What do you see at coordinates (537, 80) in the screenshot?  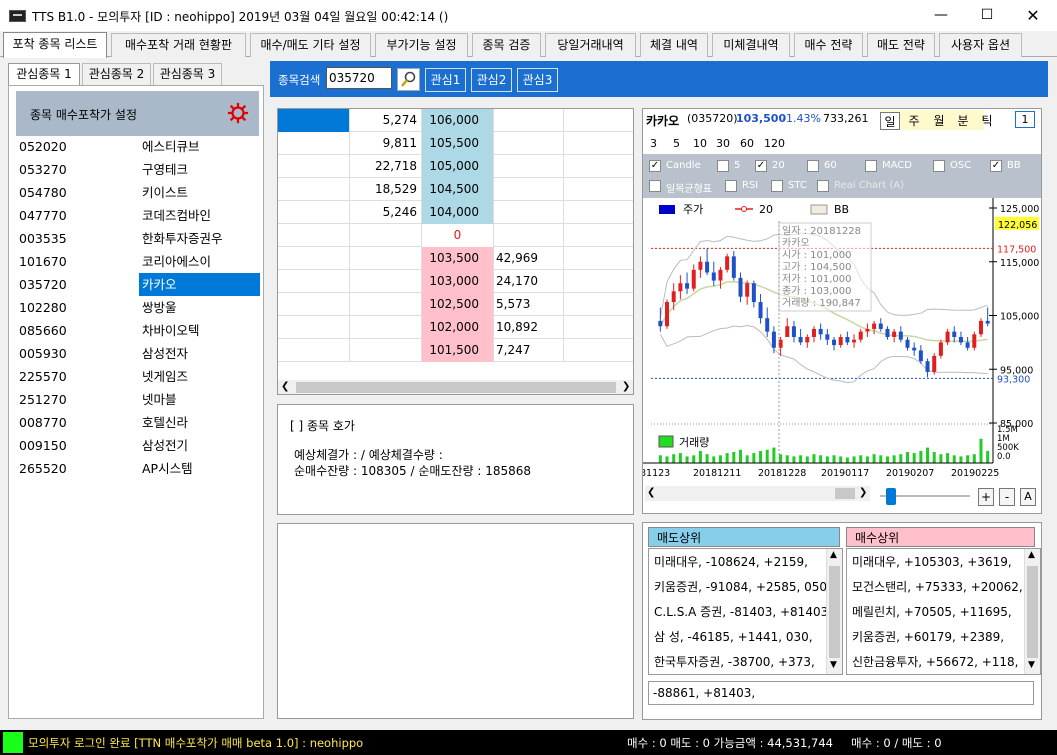 I see `fav-button-3: 관심3` at bounding box center [537, 80].